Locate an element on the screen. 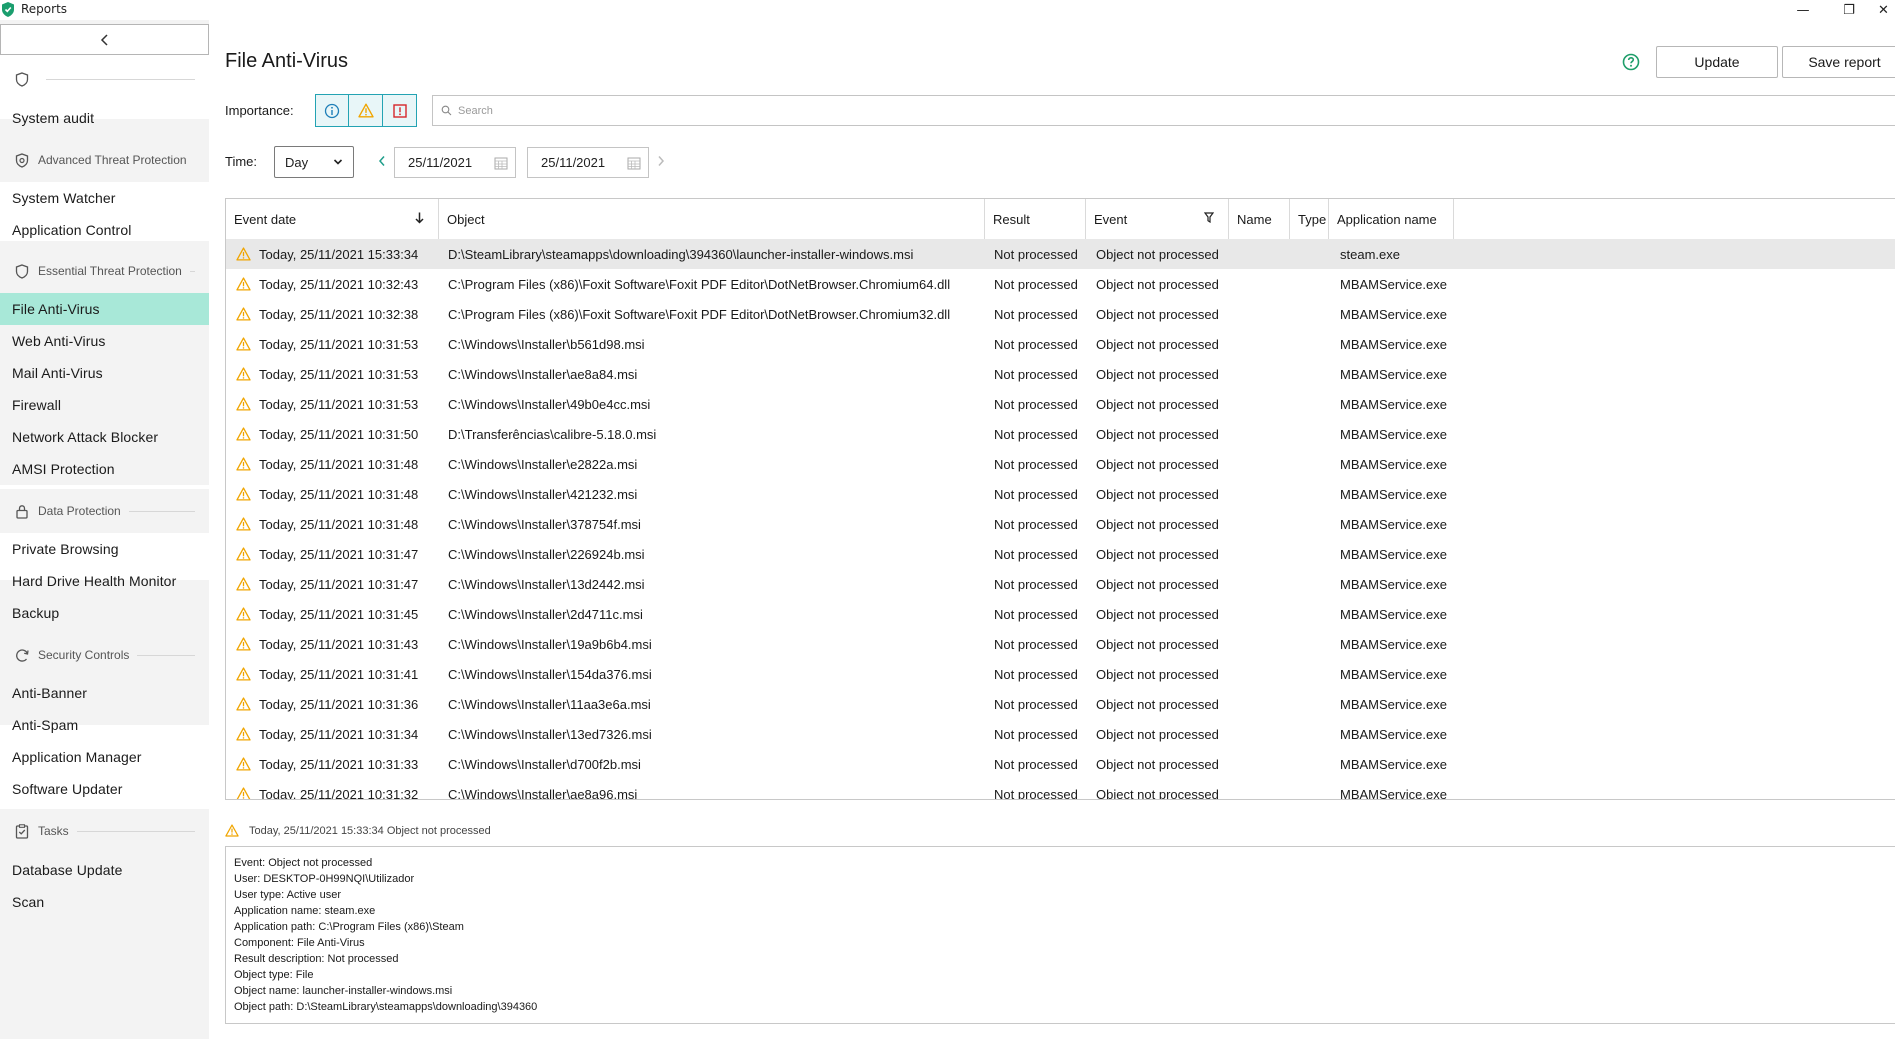  cell-object: D:\Transferências\calibre-5.18.0.msi is located at coordinates (552, 434).